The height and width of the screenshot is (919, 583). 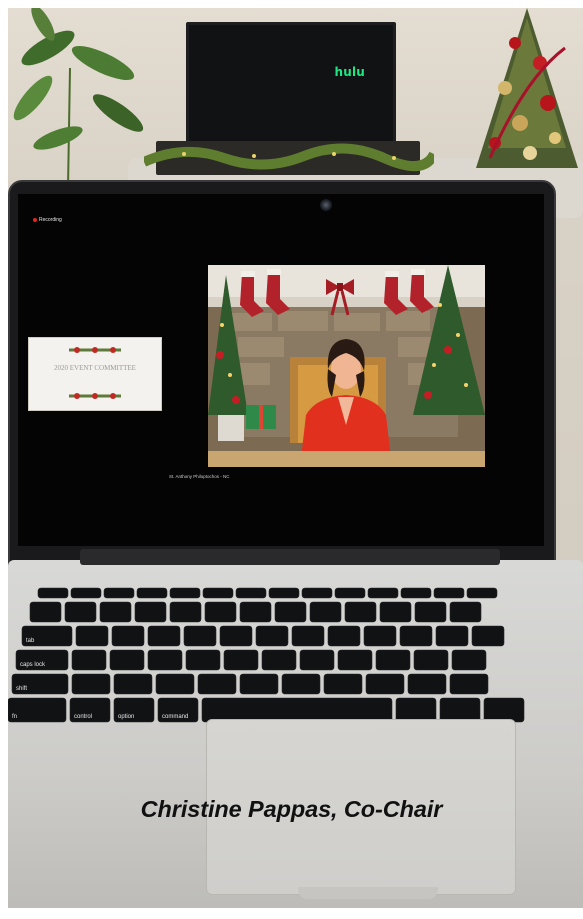 I want to click on keyboard: tab caps lock shift fn control option command, so click(x=266, y=655).